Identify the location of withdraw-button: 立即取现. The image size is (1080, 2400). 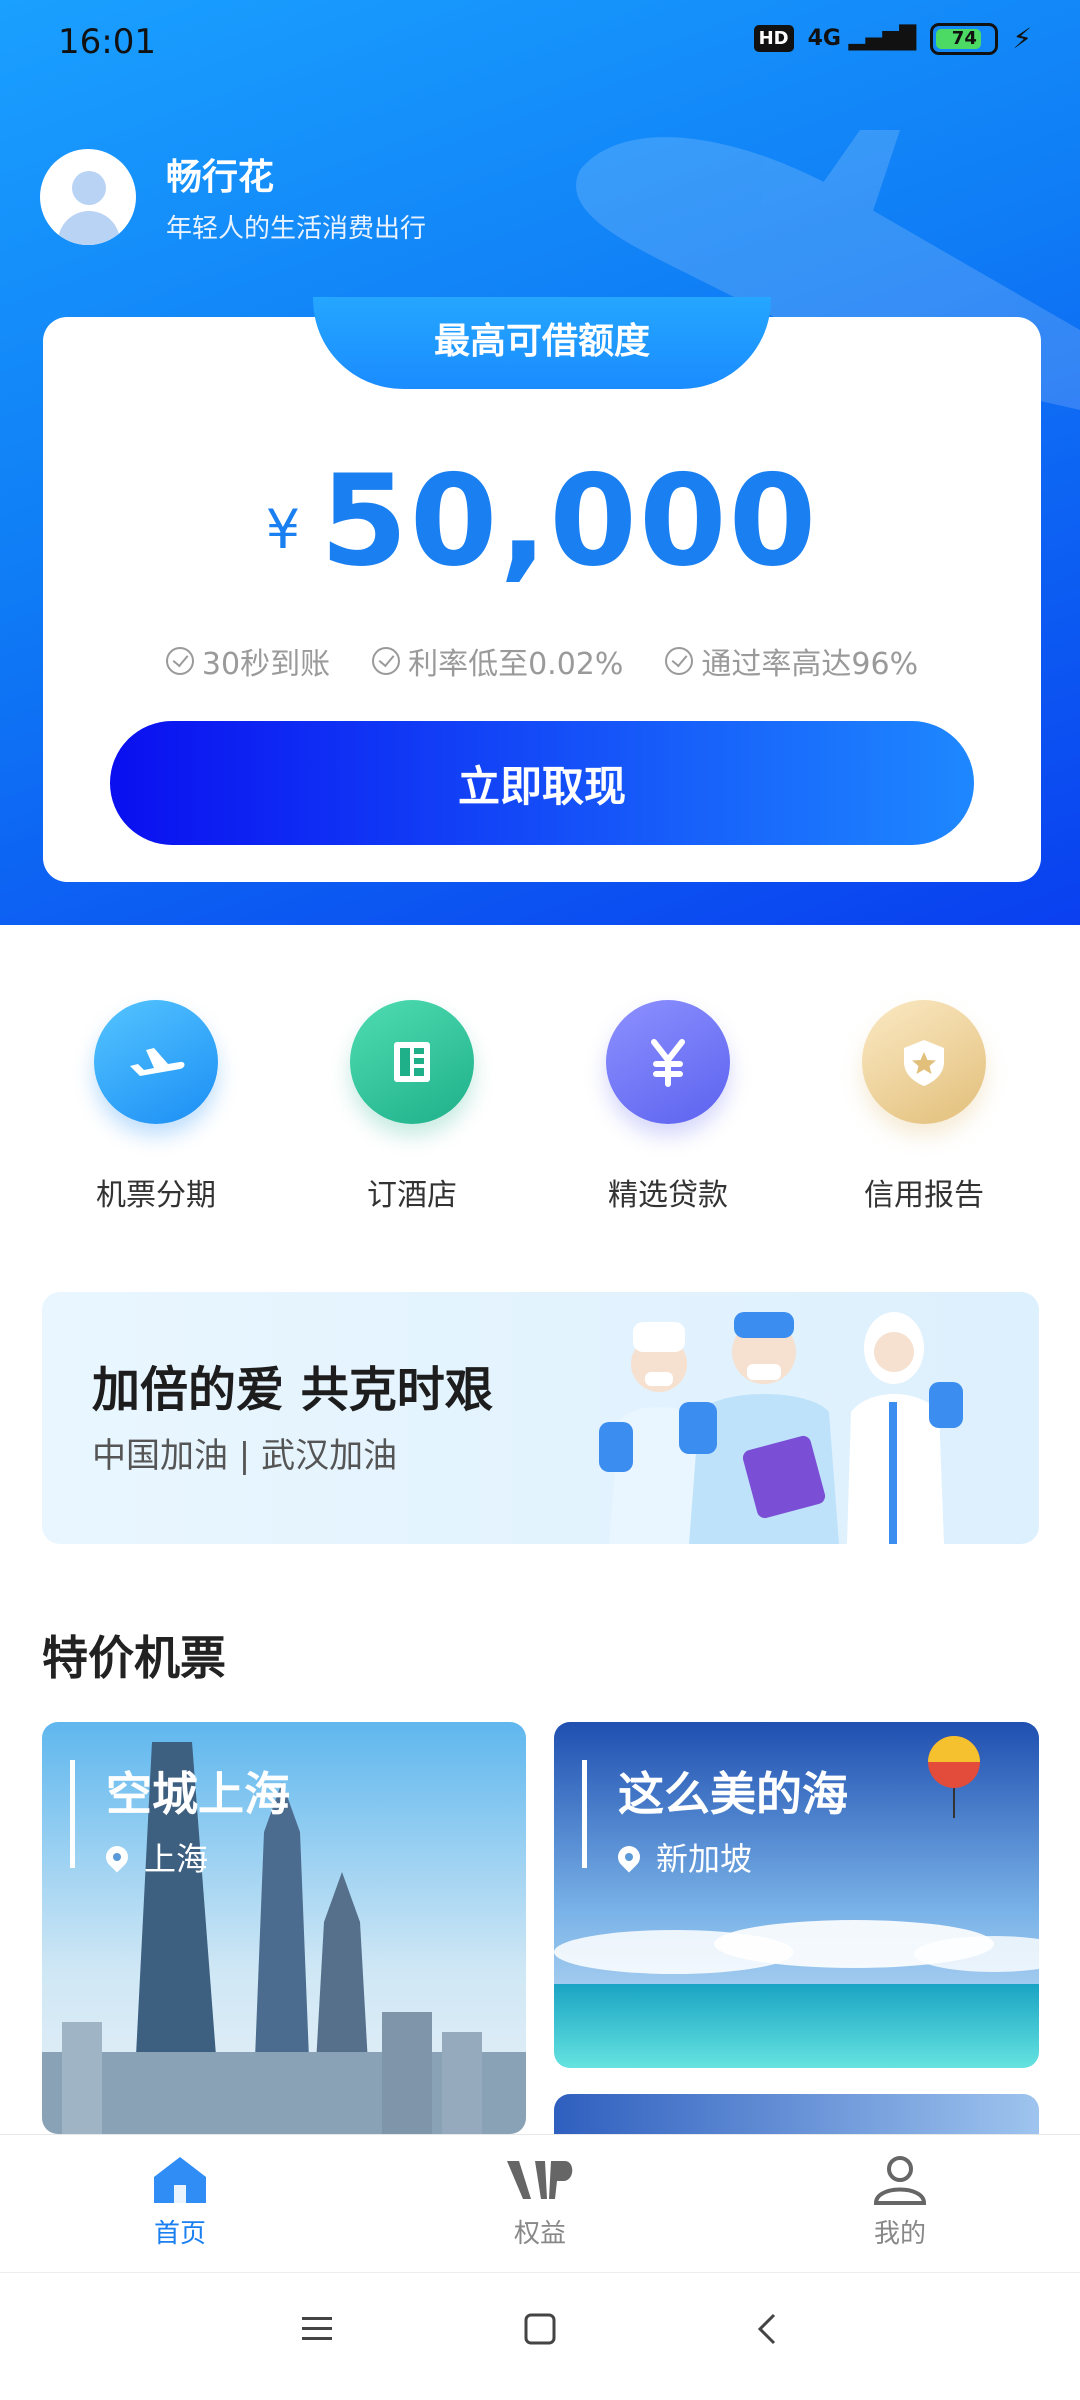
(542, 783).